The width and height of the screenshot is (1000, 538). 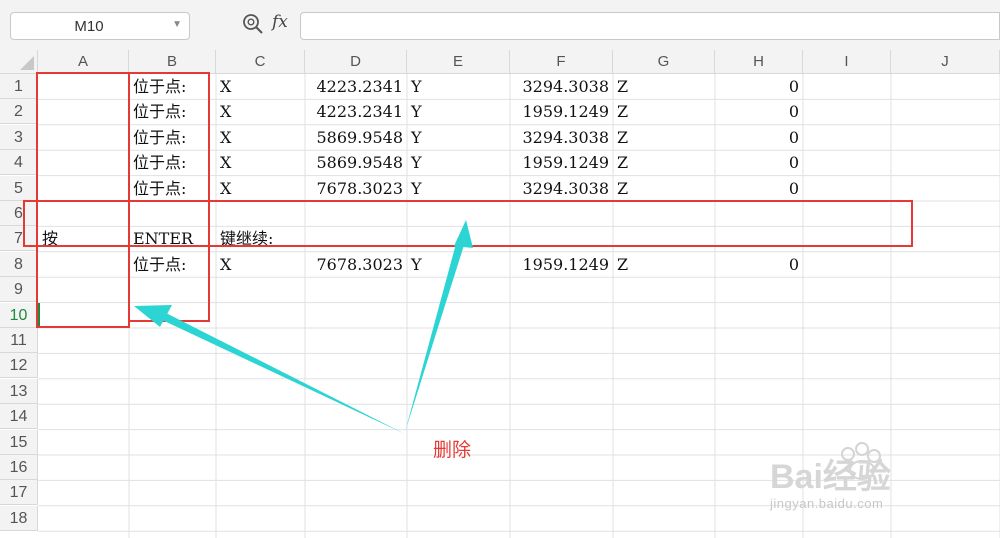 What do you see at coordinates (19, 442) in the screenshot?
I see `row-header-15: 15` at bounding box center [19, 442].